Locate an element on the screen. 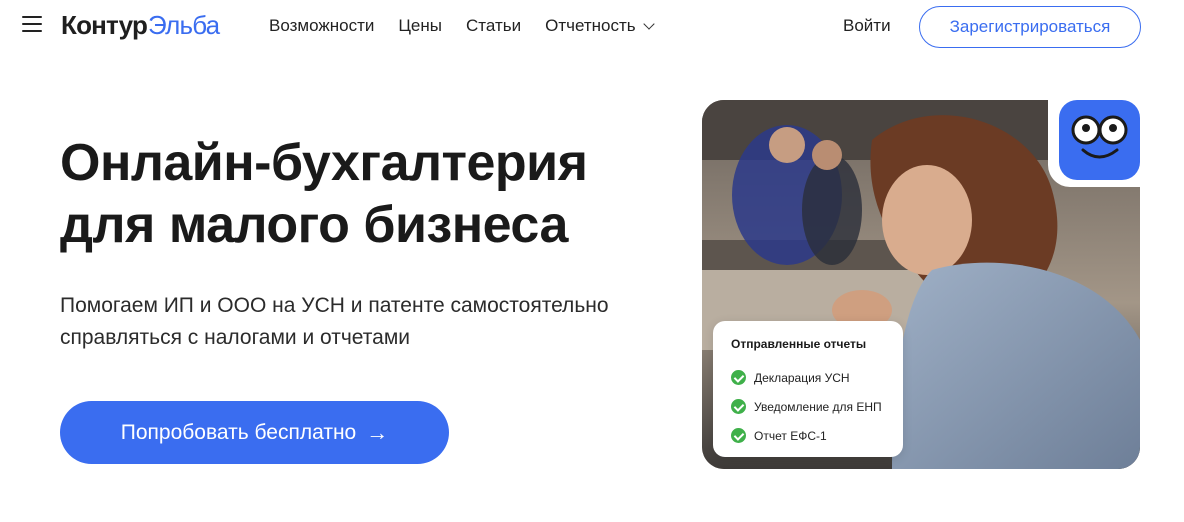 The height and width of the screenshot is (522, 1184). nav-item-reporting-label: Отчетность is located at coordinates (590, 25).